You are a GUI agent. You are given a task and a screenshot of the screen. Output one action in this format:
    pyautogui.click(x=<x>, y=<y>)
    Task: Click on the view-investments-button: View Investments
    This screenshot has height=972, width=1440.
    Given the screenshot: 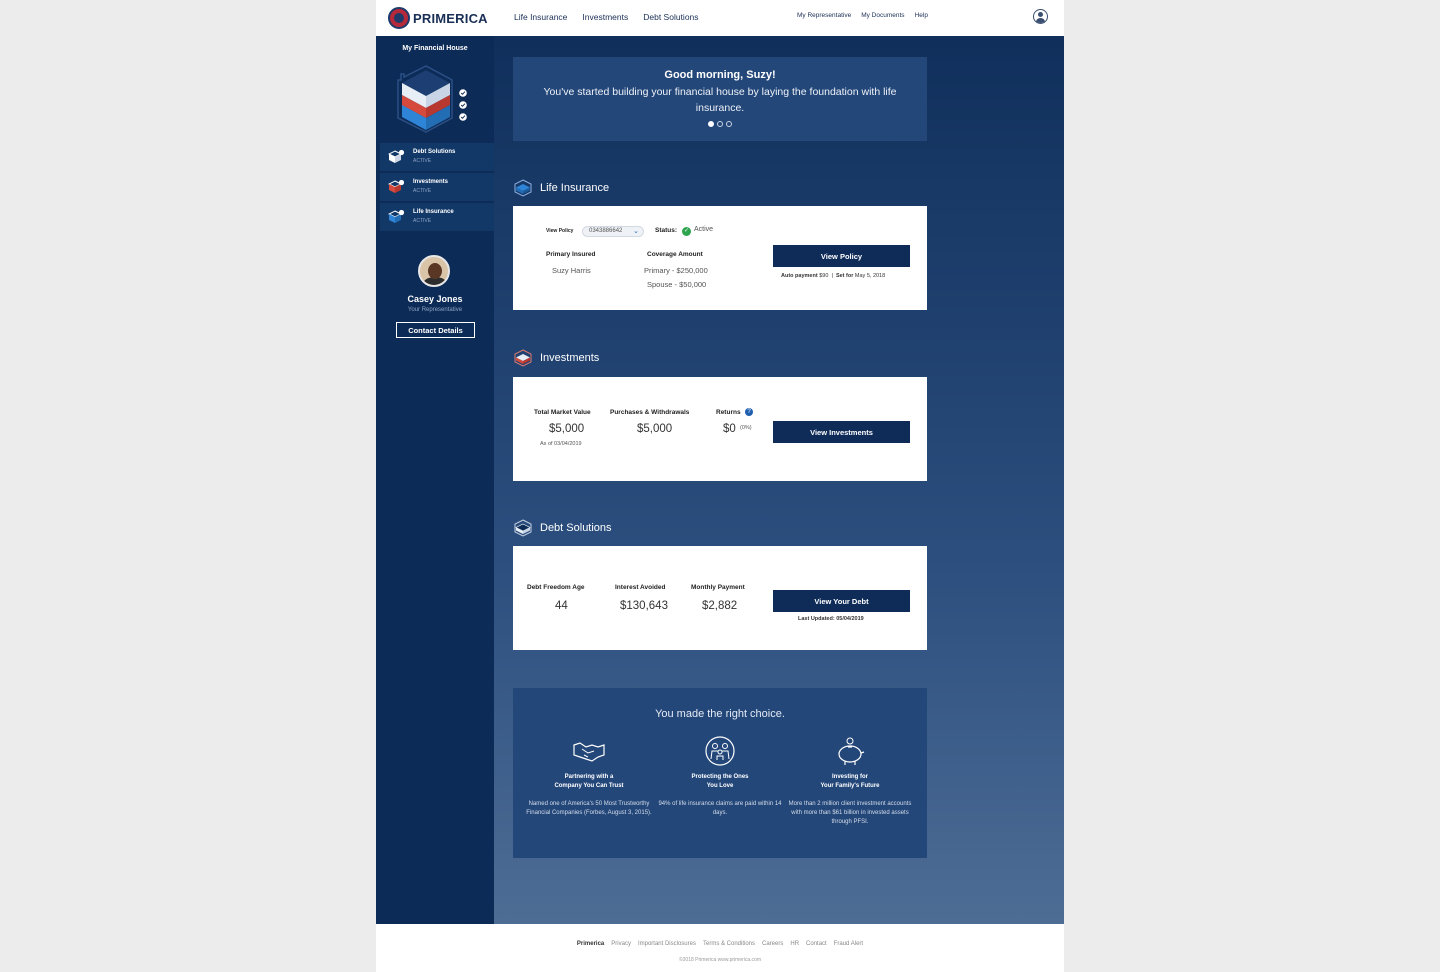 What is the action you would take?
    pyautogui.click(x=841, y=432)
    